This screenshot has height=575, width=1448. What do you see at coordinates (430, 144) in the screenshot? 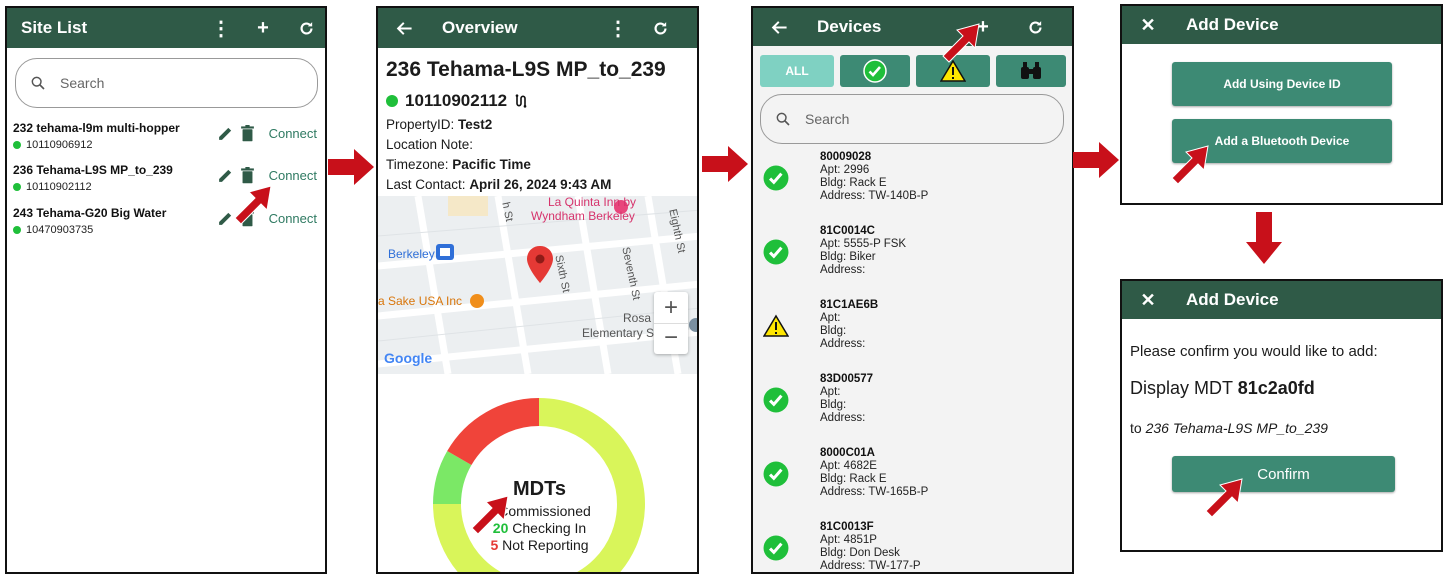
I see `location-note-line: Location Note:` at bounding box center [430, 144].